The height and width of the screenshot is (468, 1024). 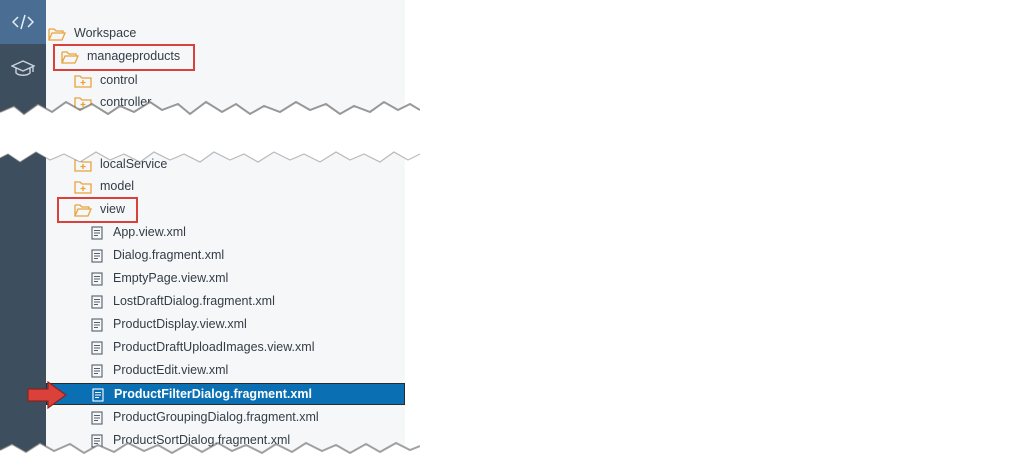 I want to click on highlight-box-manageproducts, so click(x=124, y=57).